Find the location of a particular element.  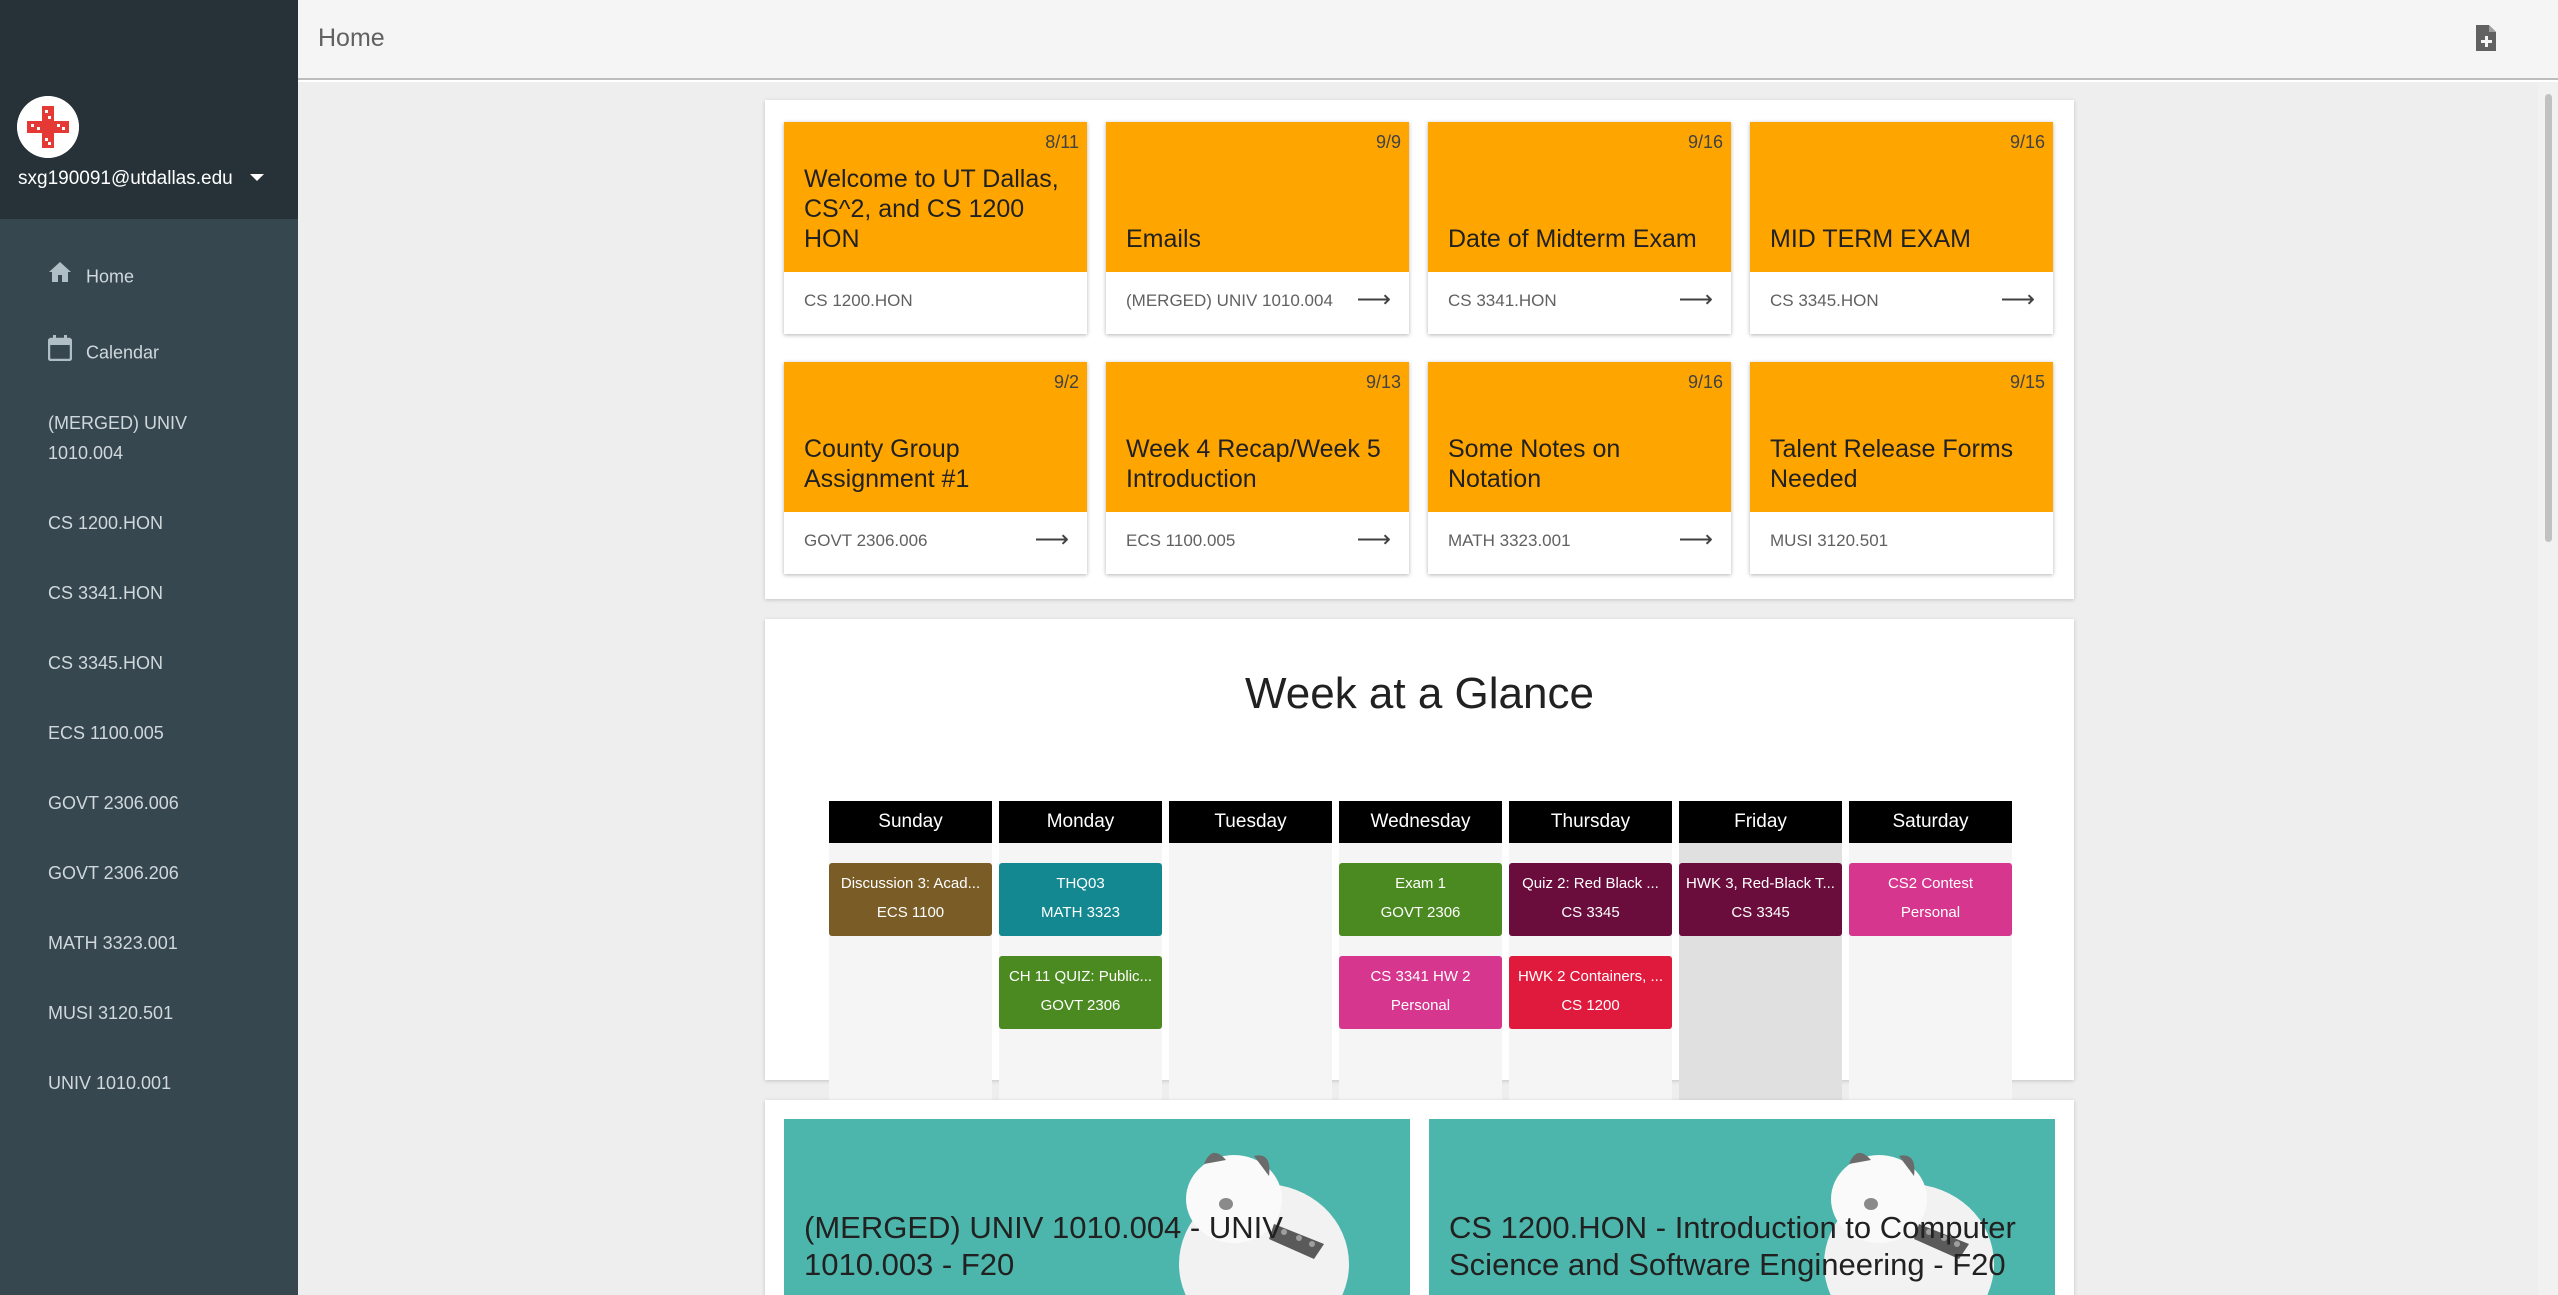

announcement-title: Week 4 Recap/Week 5 Introduction is located at coordinates (1253, 464).